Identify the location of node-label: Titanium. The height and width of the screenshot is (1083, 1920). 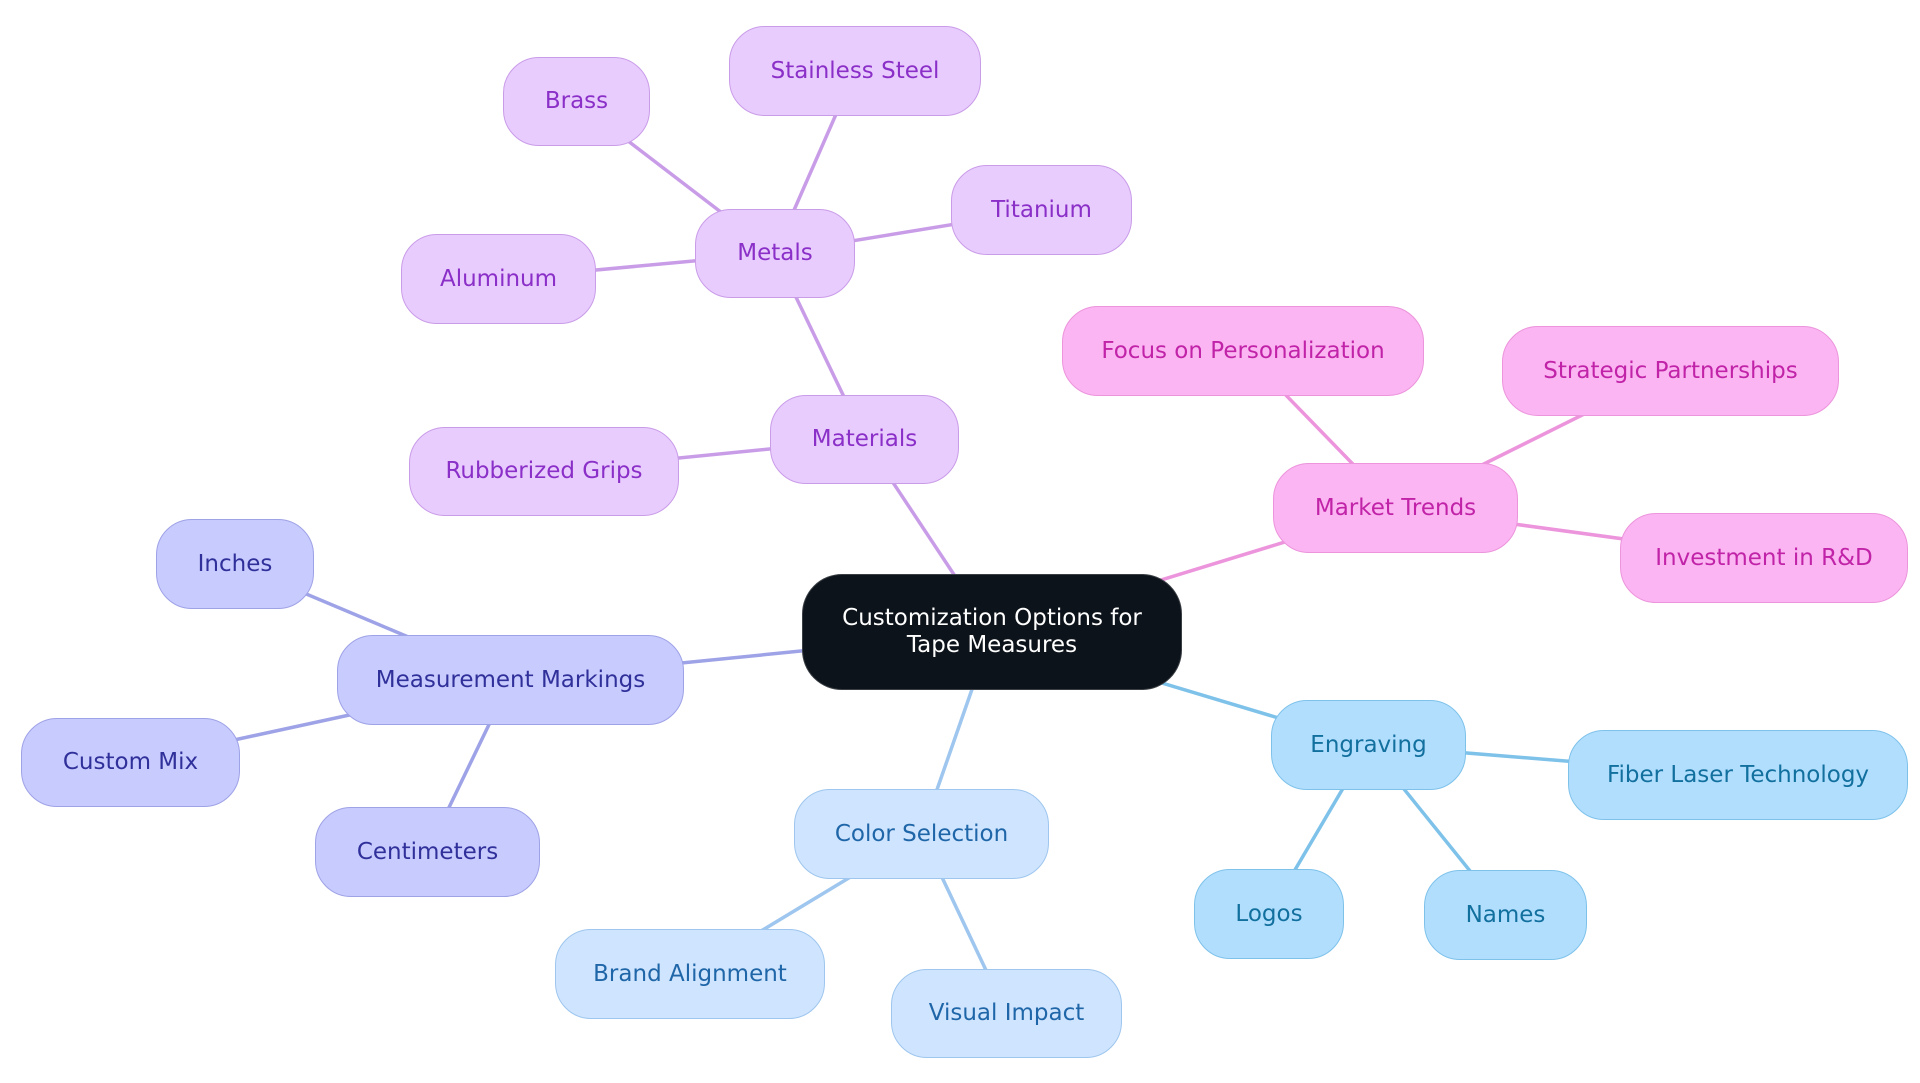
(1041, 209).